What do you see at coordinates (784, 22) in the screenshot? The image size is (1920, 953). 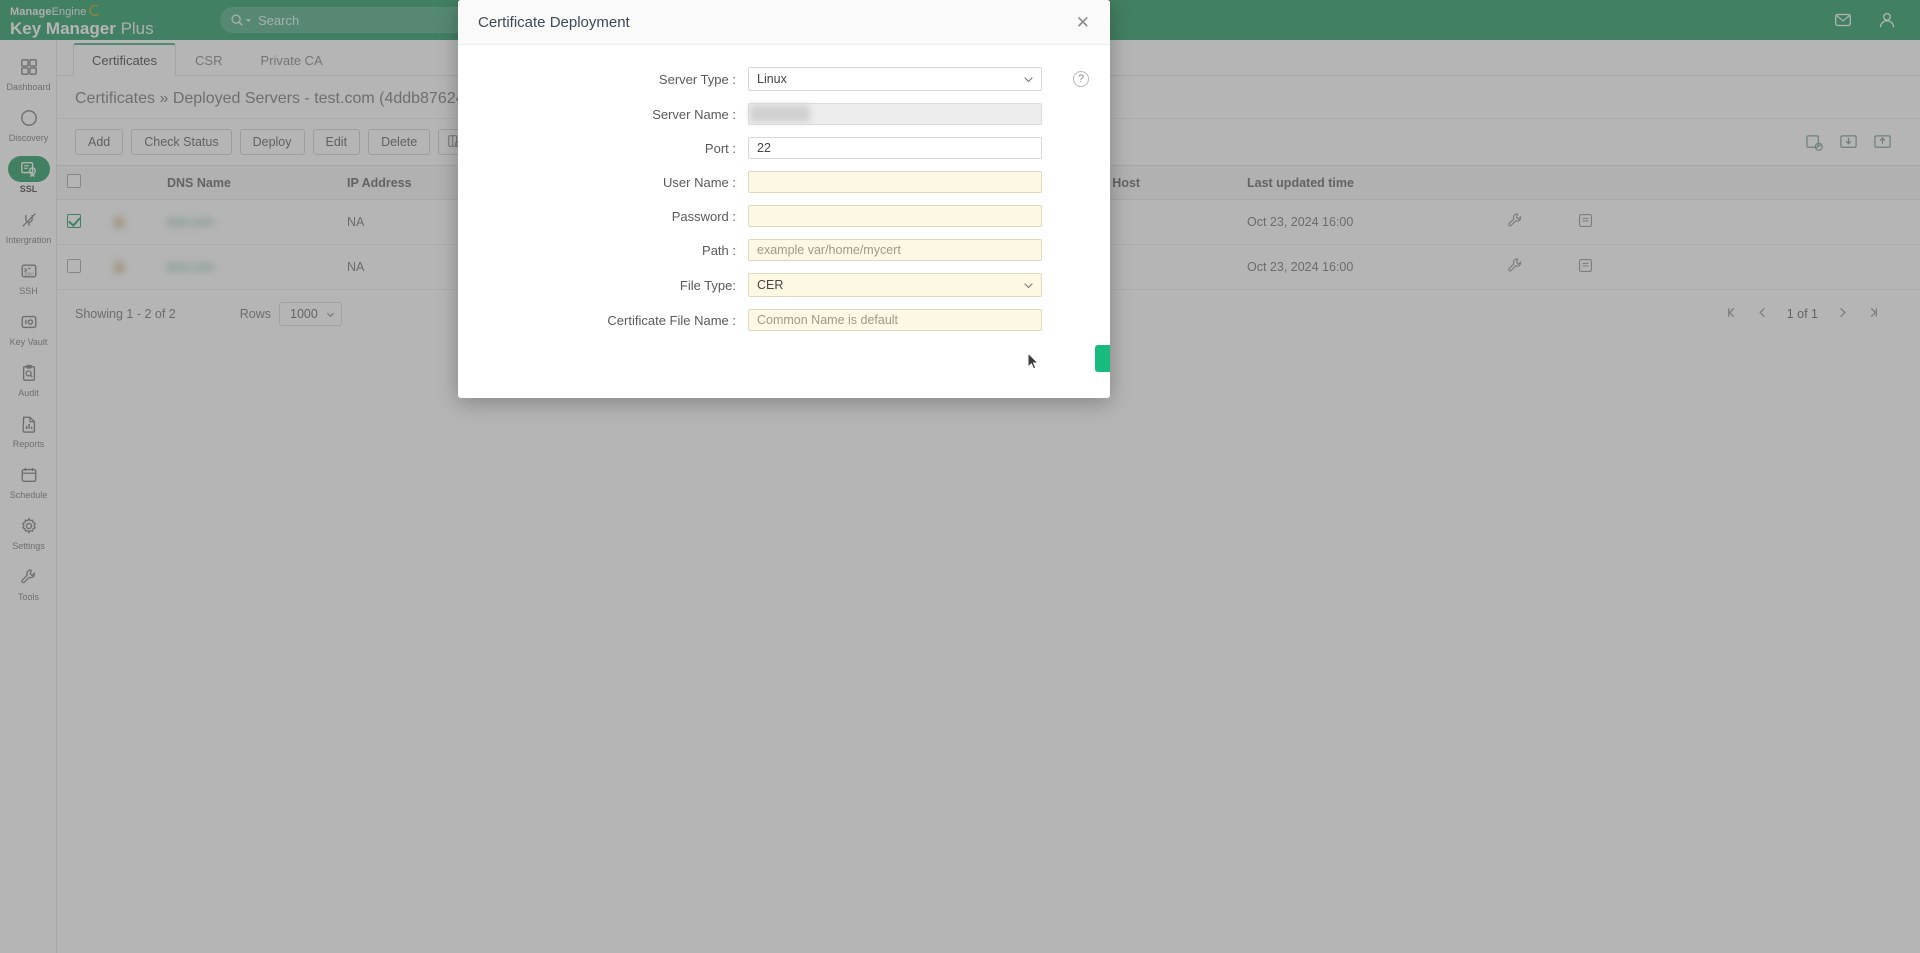 I see `dialog-header: Certificate Deployment ✕` at bounding box center [784, 22].